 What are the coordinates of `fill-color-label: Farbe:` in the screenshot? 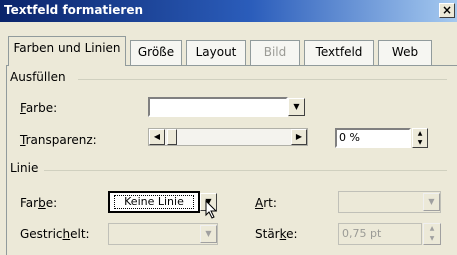 It's located at (38, 108).